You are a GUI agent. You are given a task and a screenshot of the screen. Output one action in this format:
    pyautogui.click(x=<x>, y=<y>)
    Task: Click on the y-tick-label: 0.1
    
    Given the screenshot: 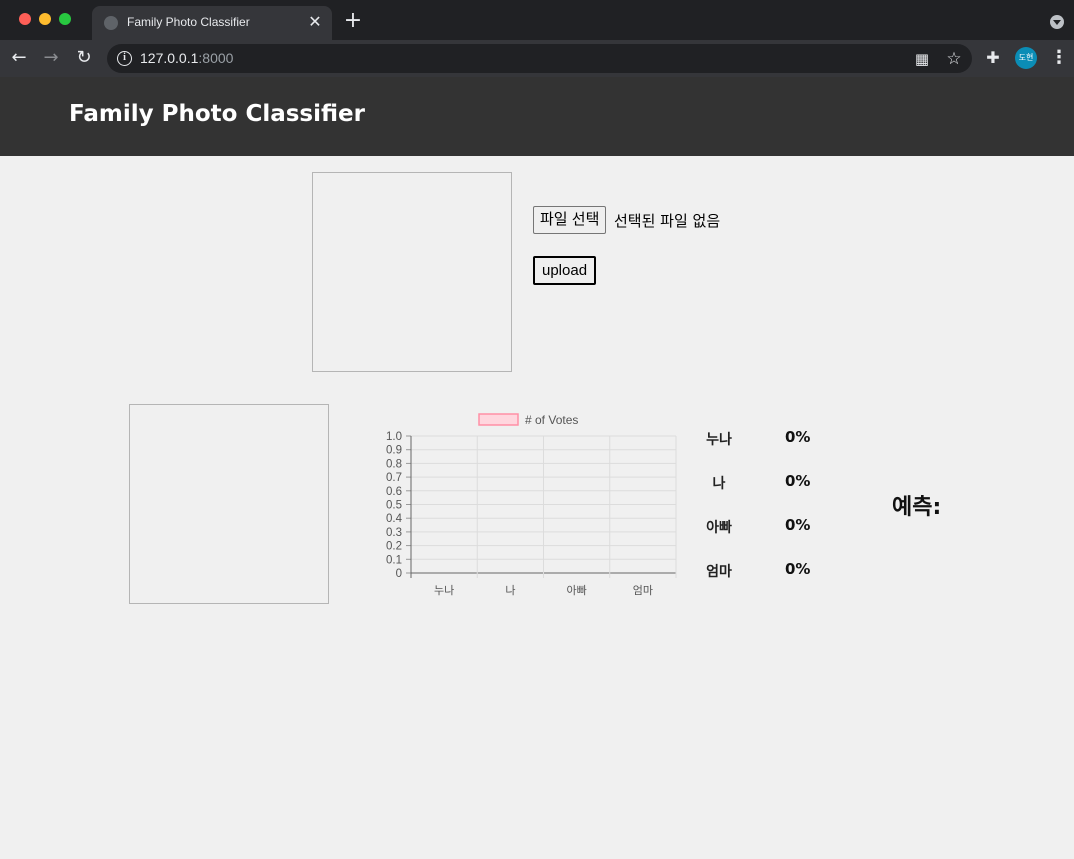 What is the action you would take?
    pyautogui.click(x=394, y=560)
    